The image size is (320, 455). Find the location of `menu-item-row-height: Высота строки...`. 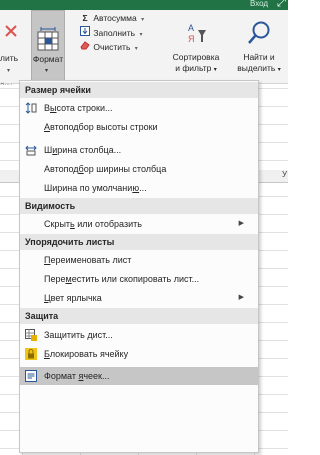

menu-item-row-height: Высота строки... is located at coordinates (139, 108).